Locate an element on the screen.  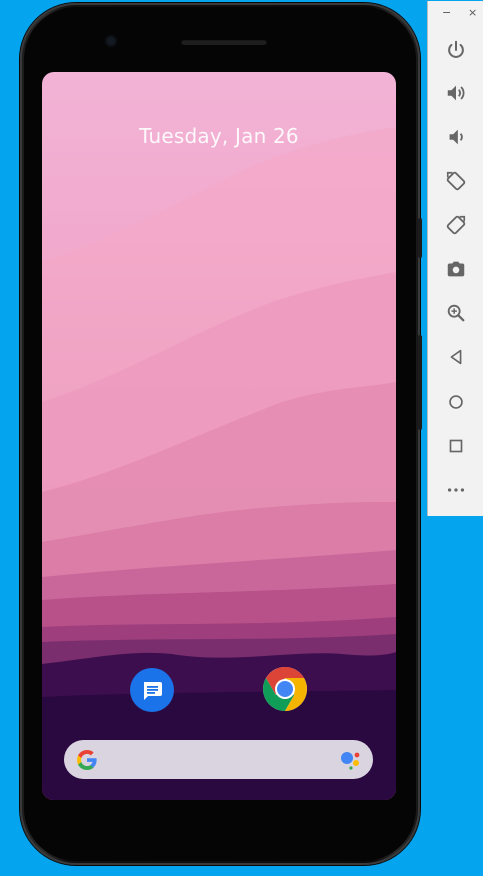
screenshot-button is located at coordinates (456, 269).